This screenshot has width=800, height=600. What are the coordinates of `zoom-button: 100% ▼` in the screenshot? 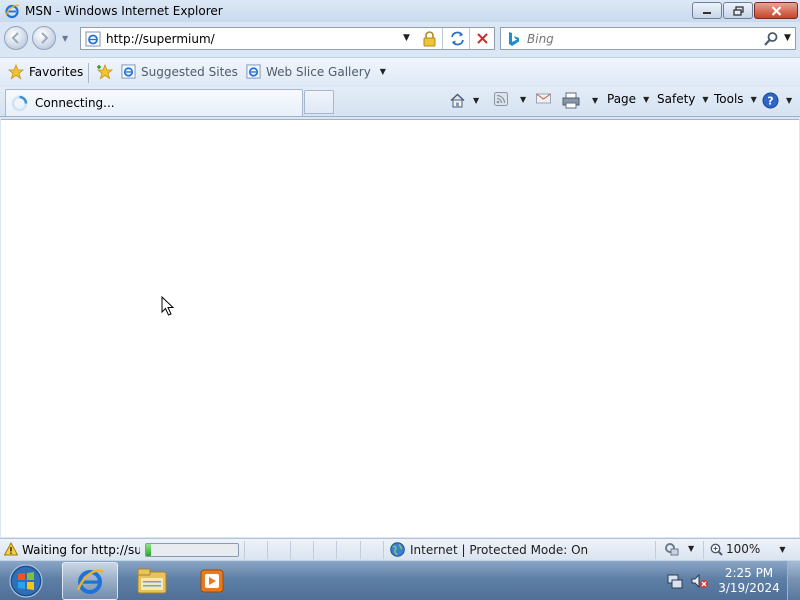 It's located at (747, 549).